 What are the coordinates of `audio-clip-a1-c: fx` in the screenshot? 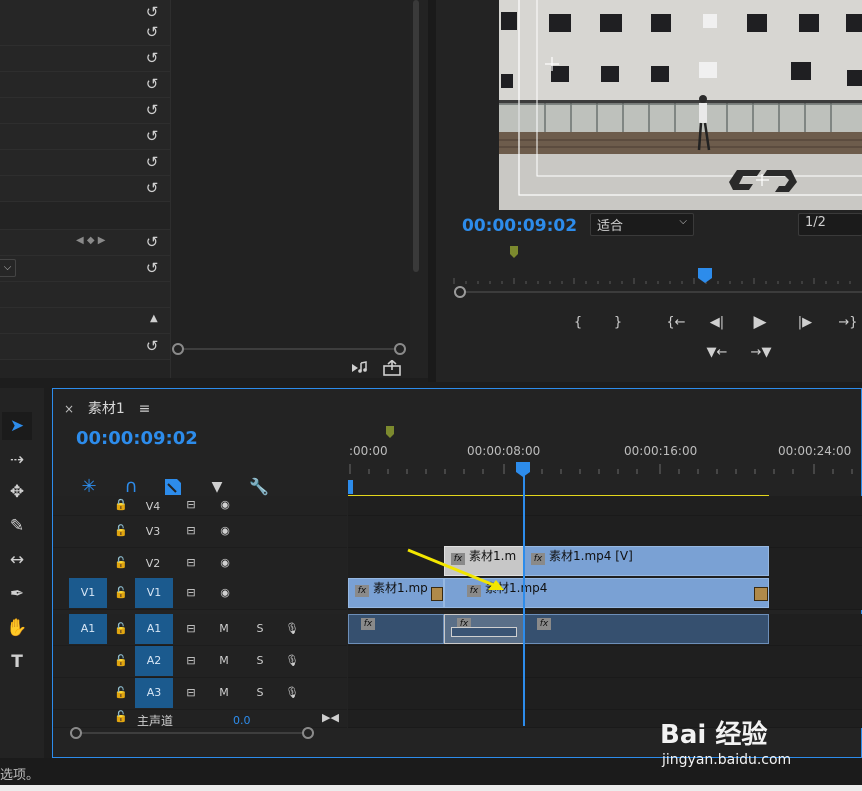 It's located at (646, 629).